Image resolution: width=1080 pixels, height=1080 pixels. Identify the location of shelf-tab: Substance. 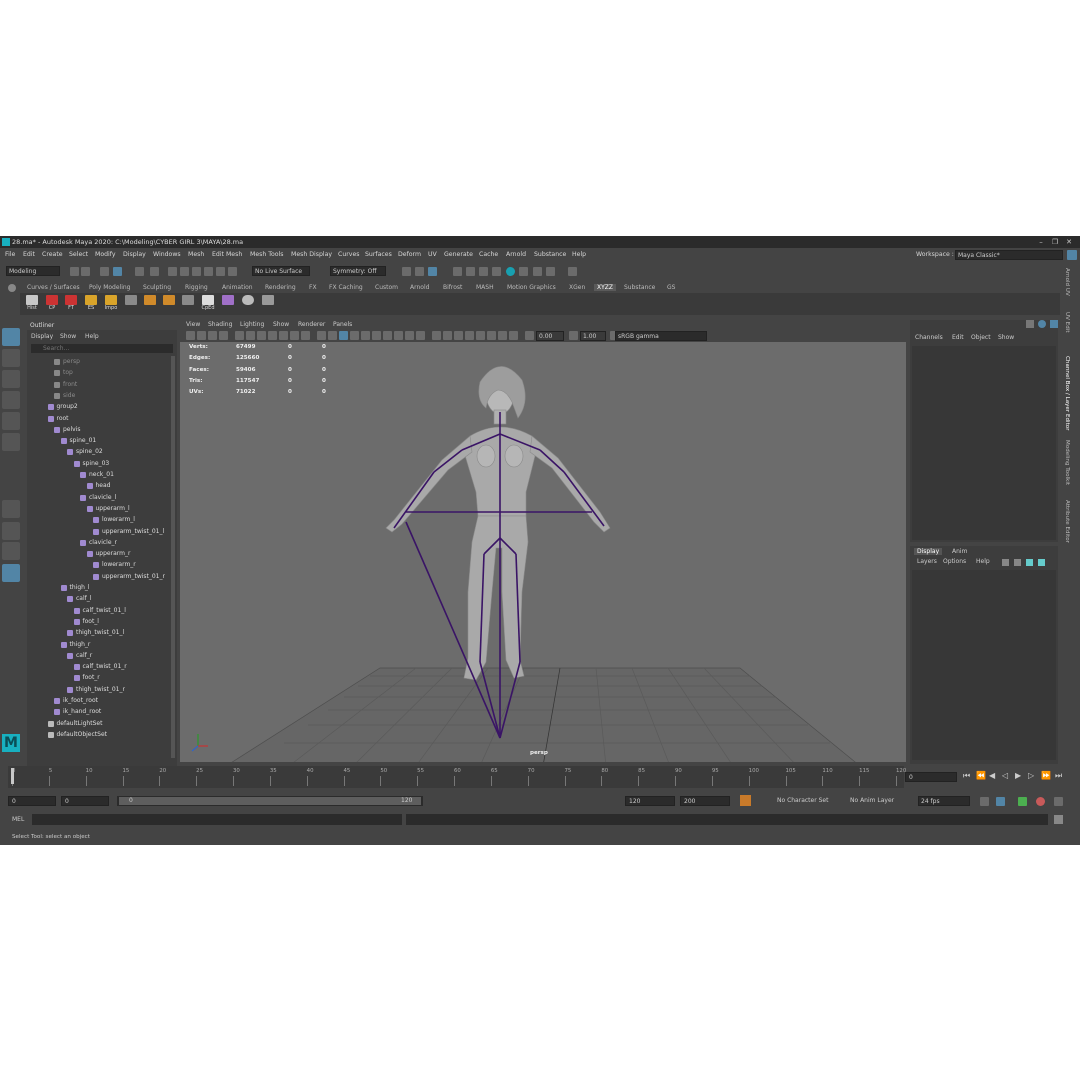
(639, 287).